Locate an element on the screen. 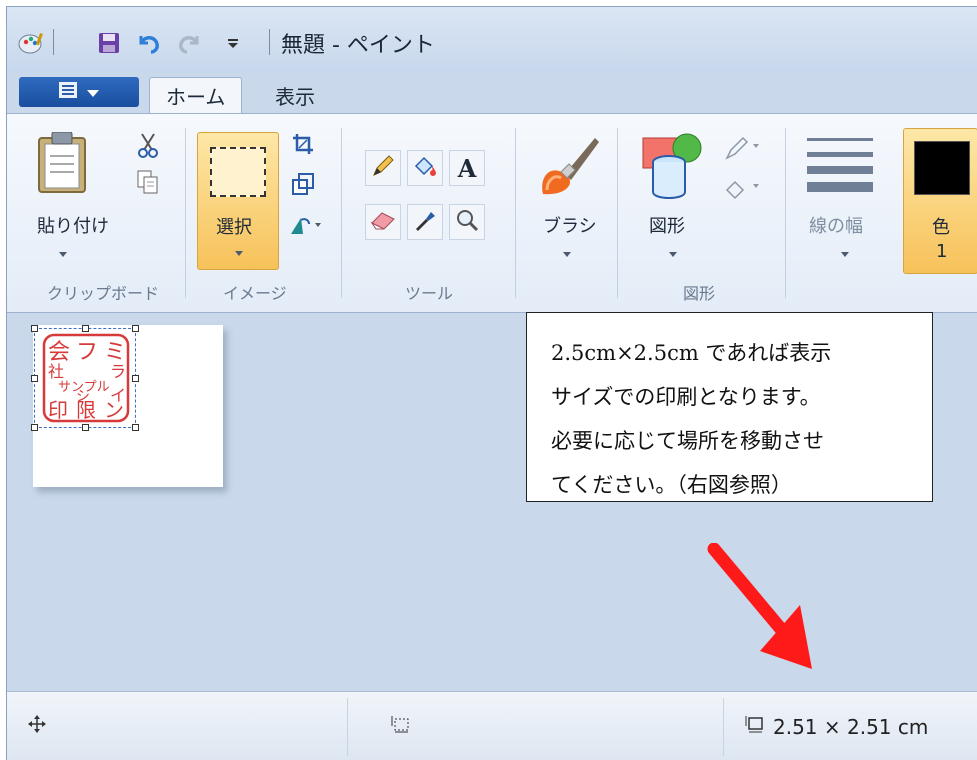 Image resolution: width=977 pixels, height=760 pixels. seal-char: 社 is located at coordinates (56, 371).